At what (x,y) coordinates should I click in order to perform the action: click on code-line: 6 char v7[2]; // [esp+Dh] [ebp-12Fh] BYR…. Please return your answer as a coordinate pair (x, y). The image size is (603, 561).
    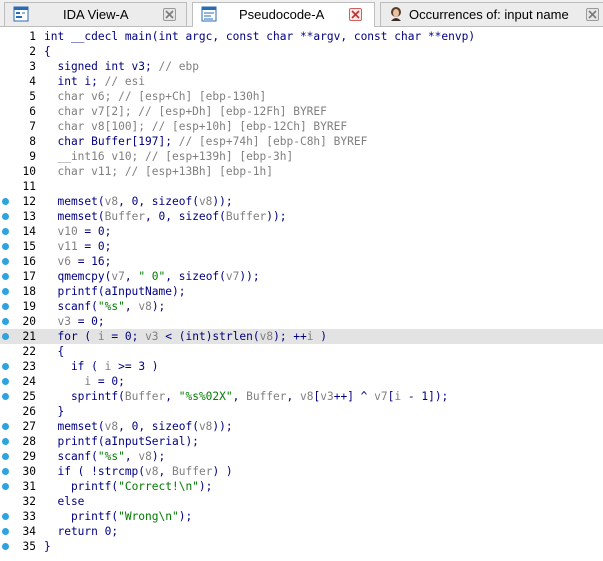
    Looking at the image, I should click on (301, 111).